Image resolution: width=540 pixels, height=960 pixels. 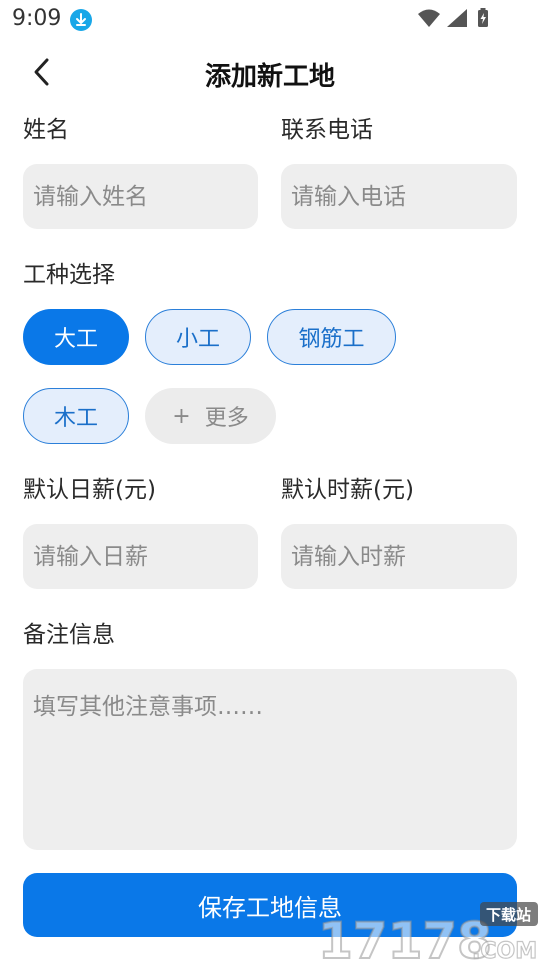 What do you see at coordinates (81, 20) in the screenshot?
I see `download-icon` at bounding box center [81, 20].